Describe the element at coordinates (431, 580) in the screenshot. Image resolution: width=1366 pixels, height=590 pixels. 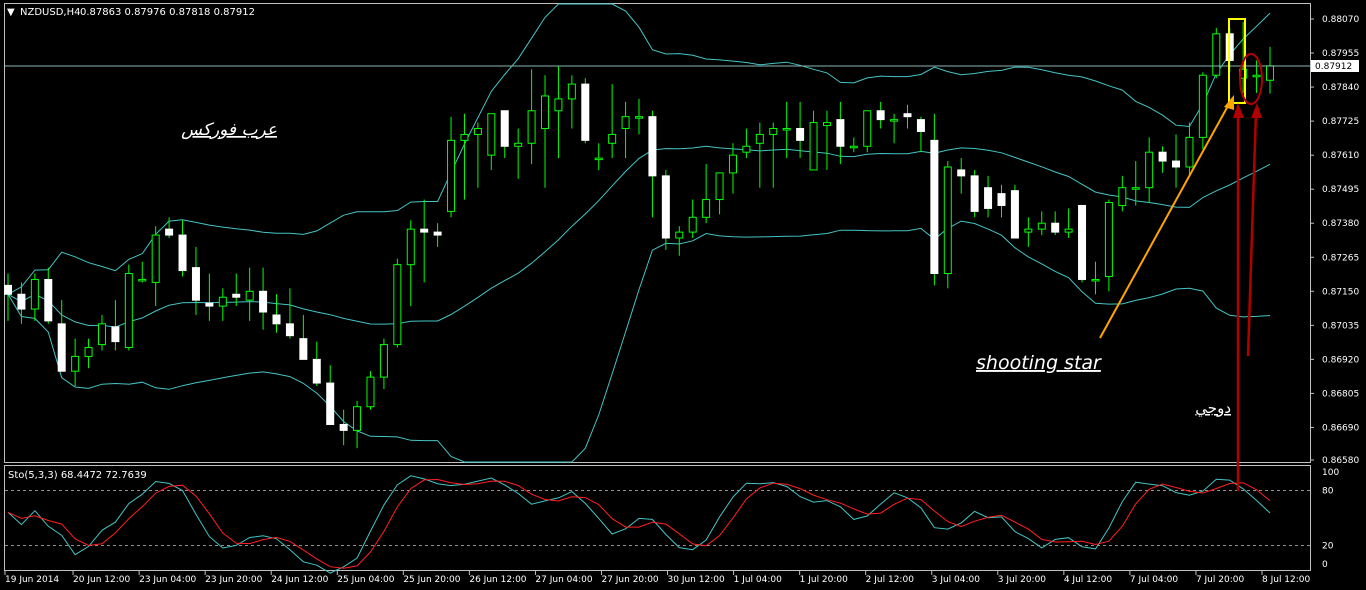
I see `time-tick-label: 25 Jun 20:00` at that location.